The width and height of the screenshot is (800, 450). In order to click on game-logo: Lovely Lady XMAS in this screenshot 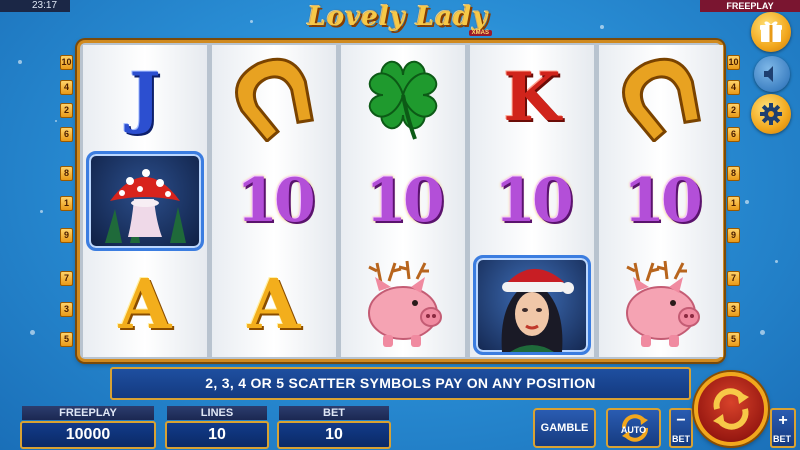, I will do `click(398, 22)`.